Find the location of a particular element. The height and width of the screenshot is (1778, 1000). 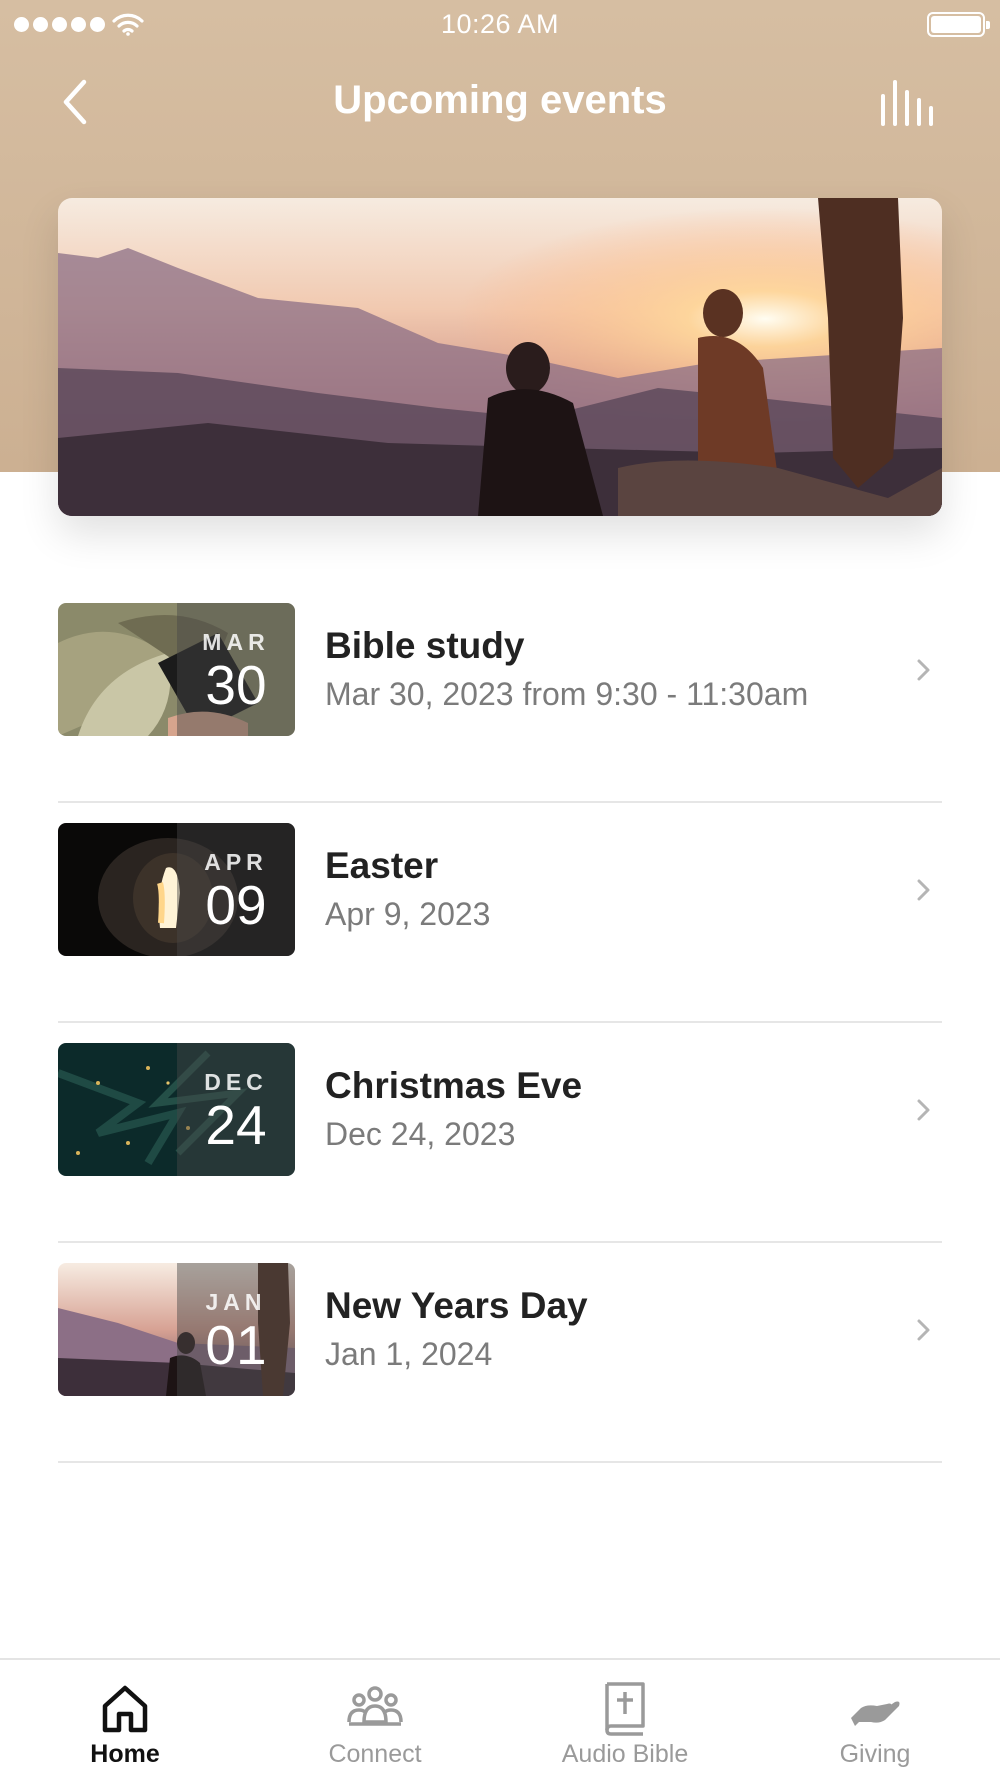

giving-hand-icon is located at coordinates (875, 1713).